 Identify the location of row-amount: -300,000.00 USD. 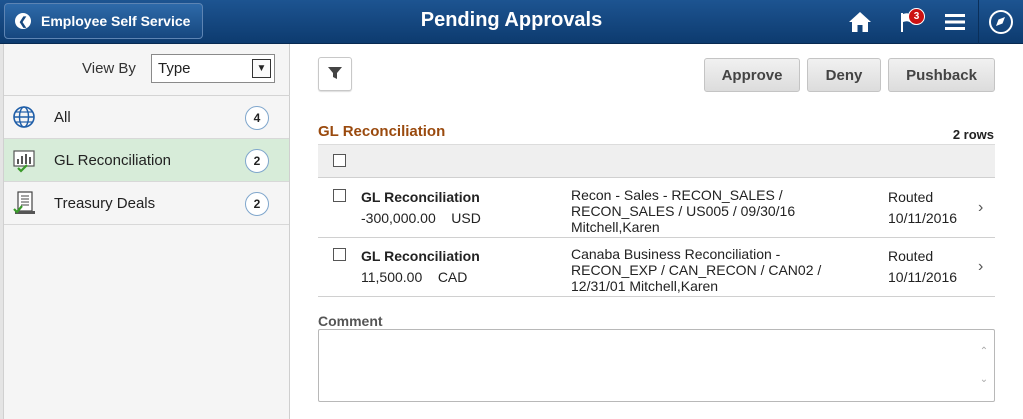
(421, 218).